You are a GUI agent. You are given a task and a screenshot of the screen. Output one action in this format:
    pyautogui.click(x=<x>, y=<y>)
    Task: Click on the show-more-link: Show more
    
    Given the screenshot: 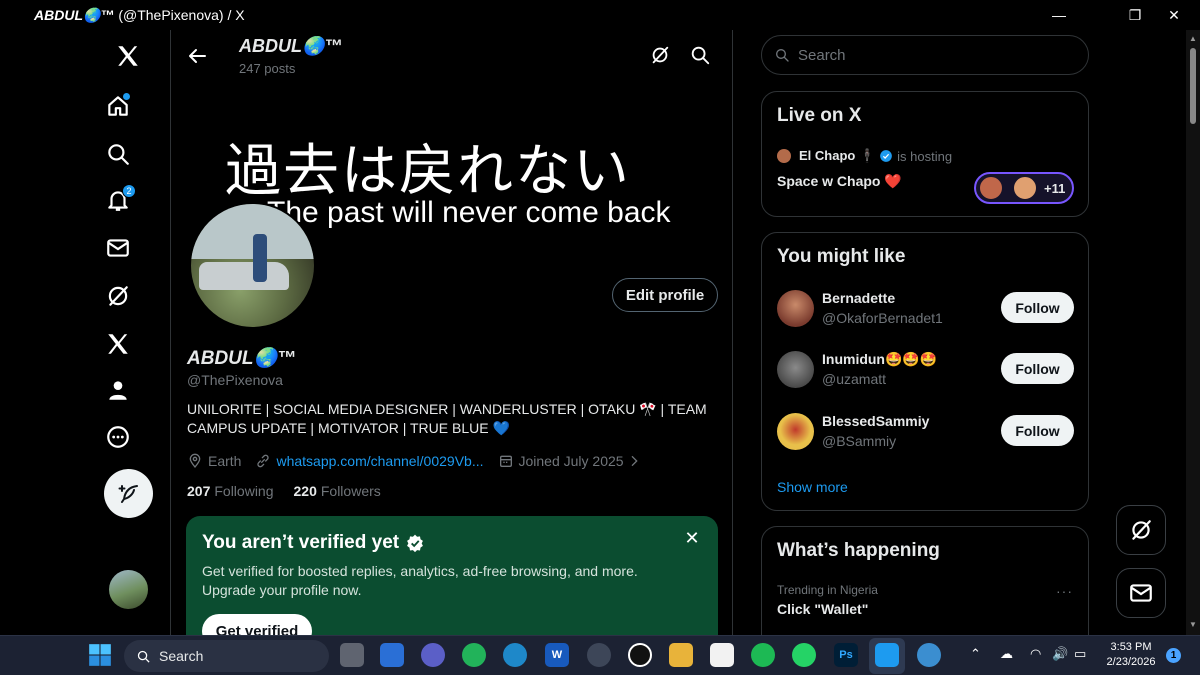 What is the action you would take?
    pyautogui.click(x=812, y=487)
    